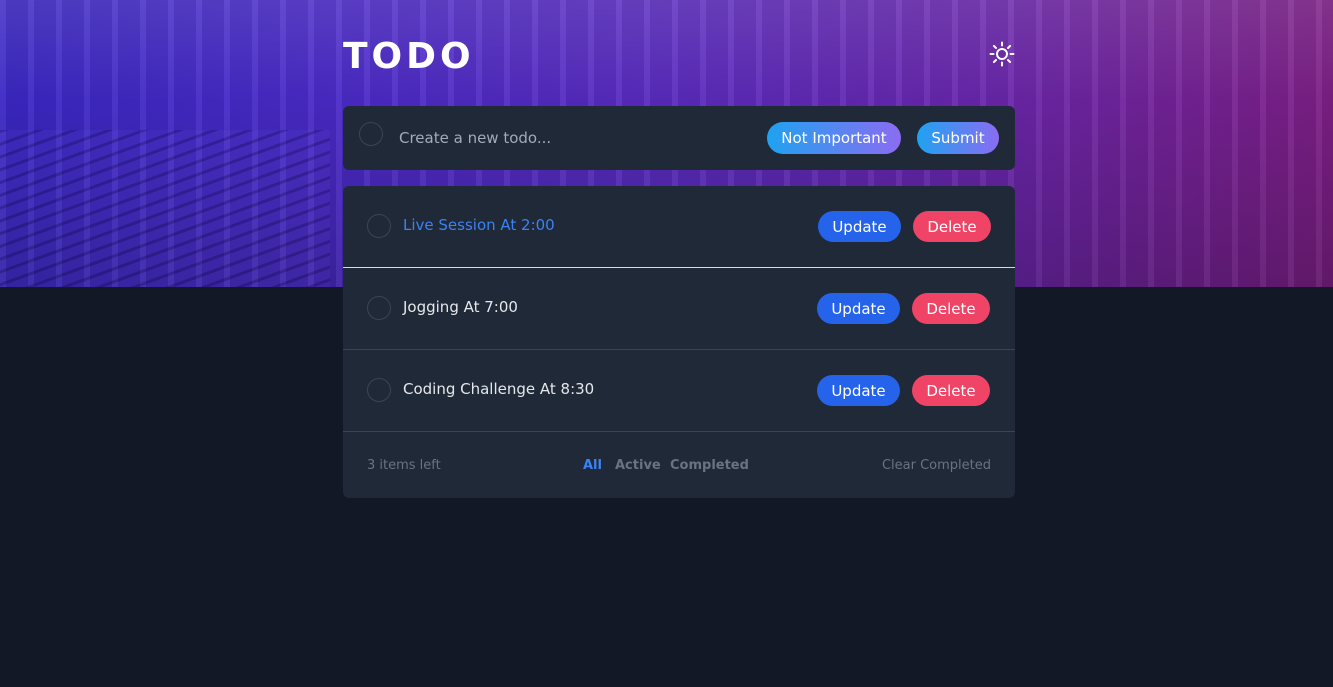  What do you see at coordinates (679, 391) in the screenshot?
I see `todo-item: Coding Challenge At 8:30 Update Delete` at bounding box center [679, 391].